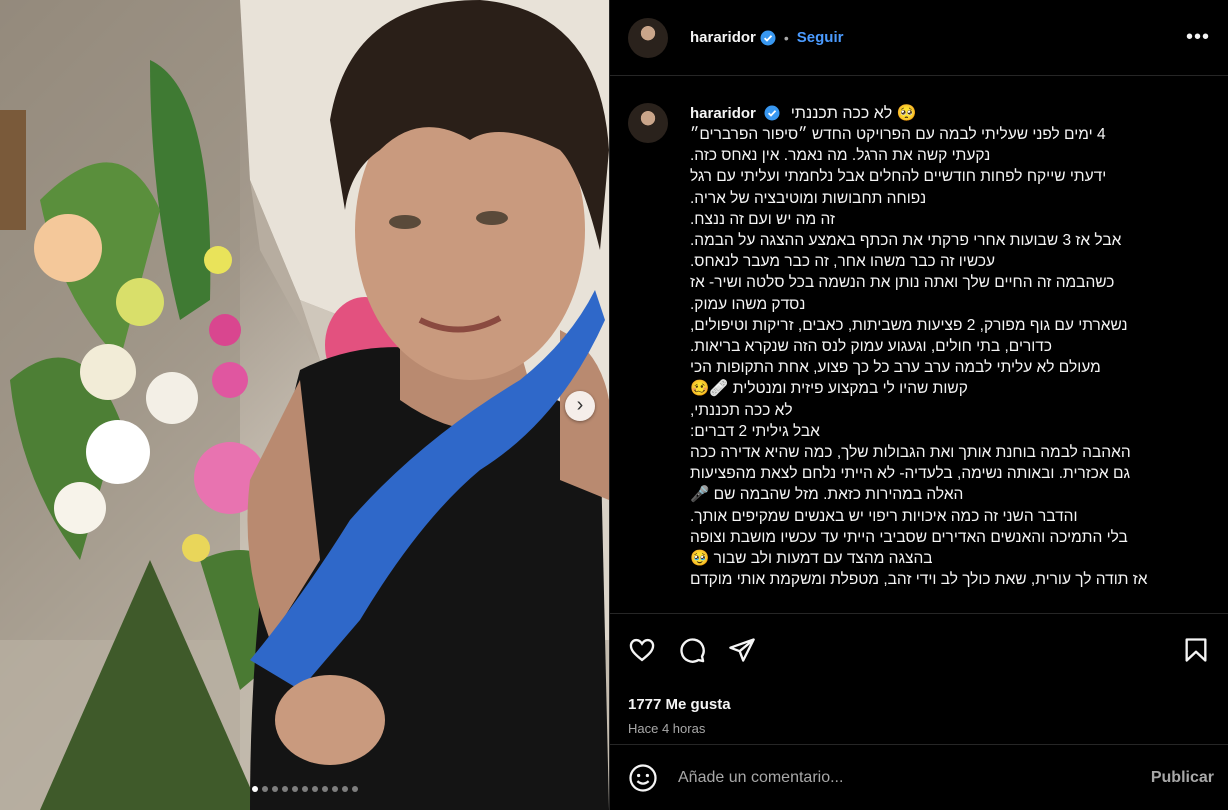  What do you see at coordinates (762, 219) in the screenshot?
I see `caption-line: זה מה יש ועם זה ננצח.` at bounding box center [762, 219].